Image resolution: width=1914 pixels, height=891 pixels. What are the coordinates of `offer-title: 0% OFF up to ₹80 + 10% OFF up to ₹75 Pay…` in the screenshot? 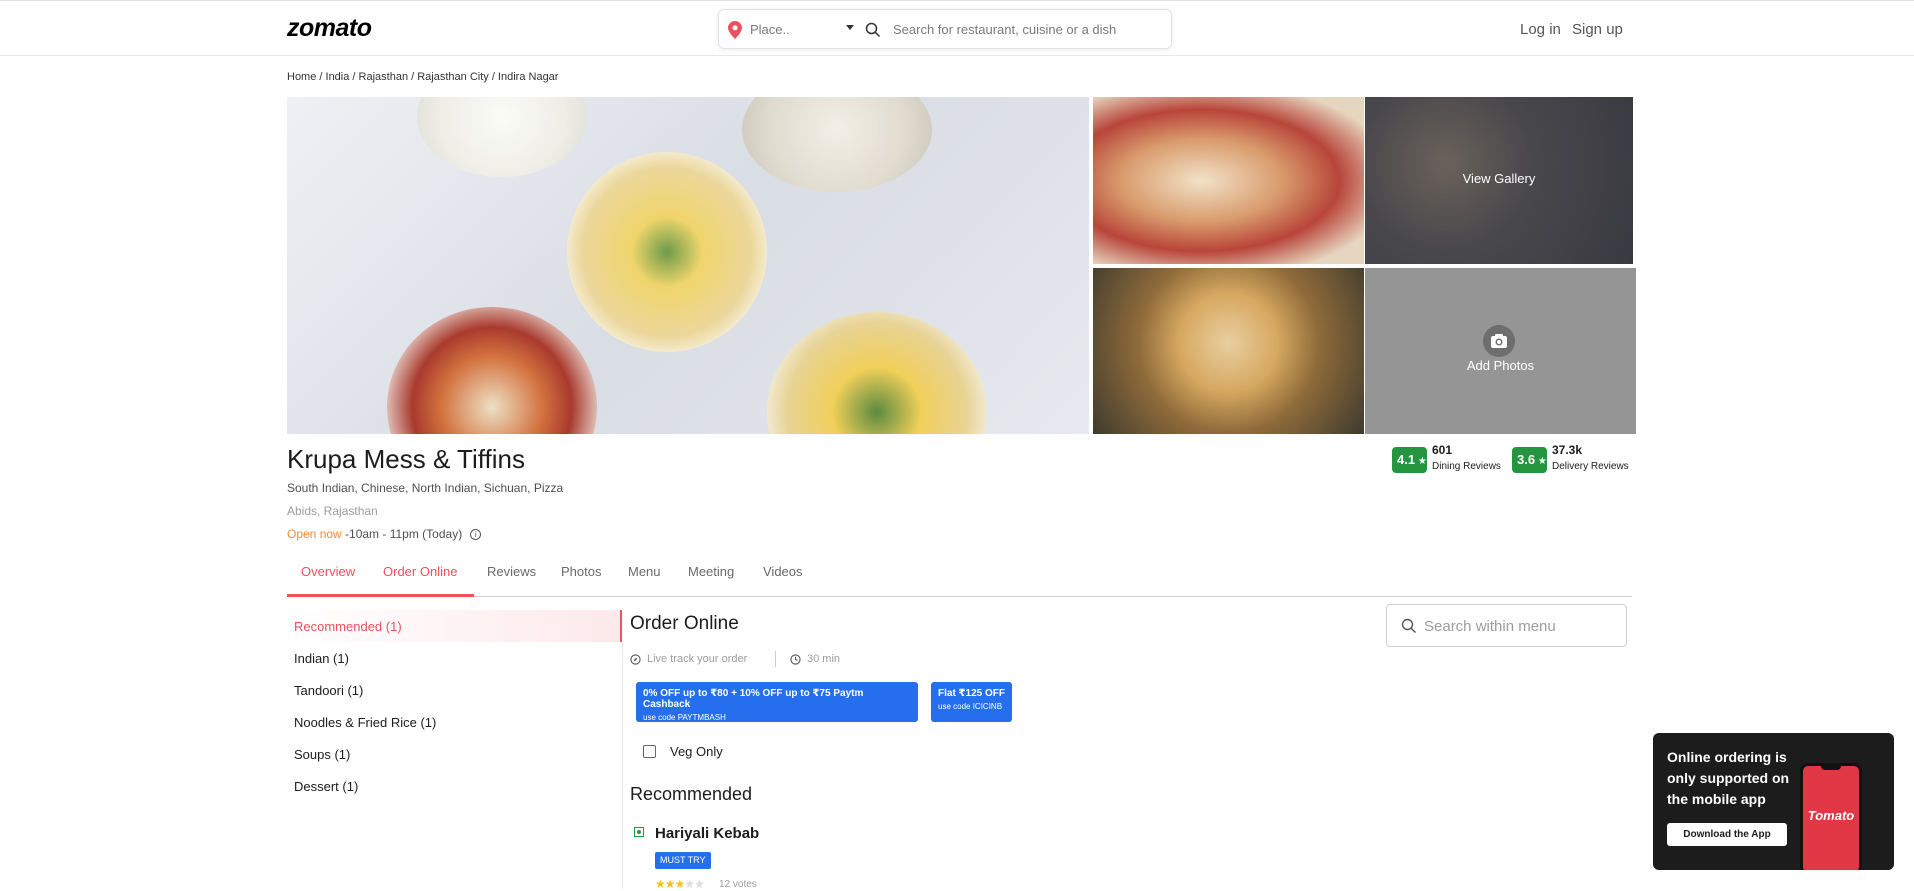 It's located at (753, 699).